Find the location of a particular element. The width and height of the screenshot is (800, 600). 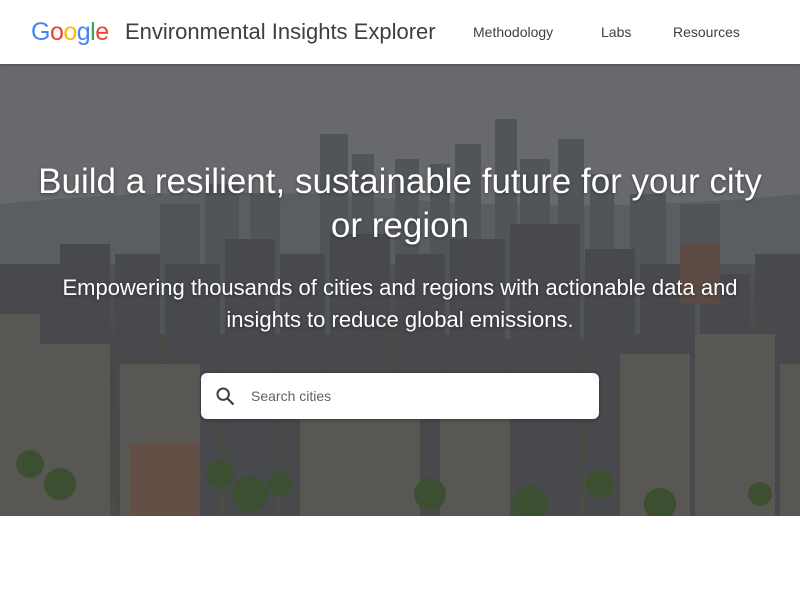

nav-link-resources: Resources is located at coordinates (706, 32).